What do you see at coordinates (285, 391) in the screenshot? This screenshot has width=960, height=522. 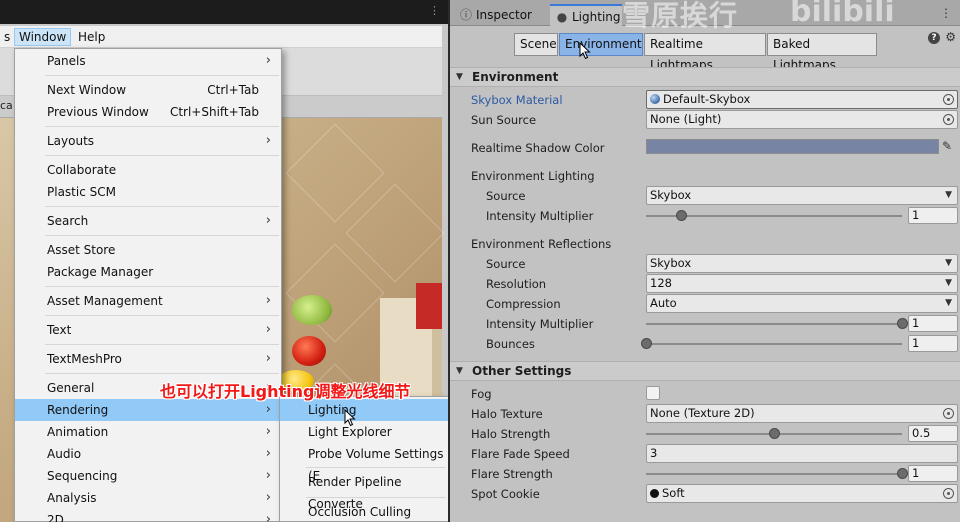 I see `tutorial-caption: 也可以打开Lighting调整光线细节` at bounding box center [285, 391].